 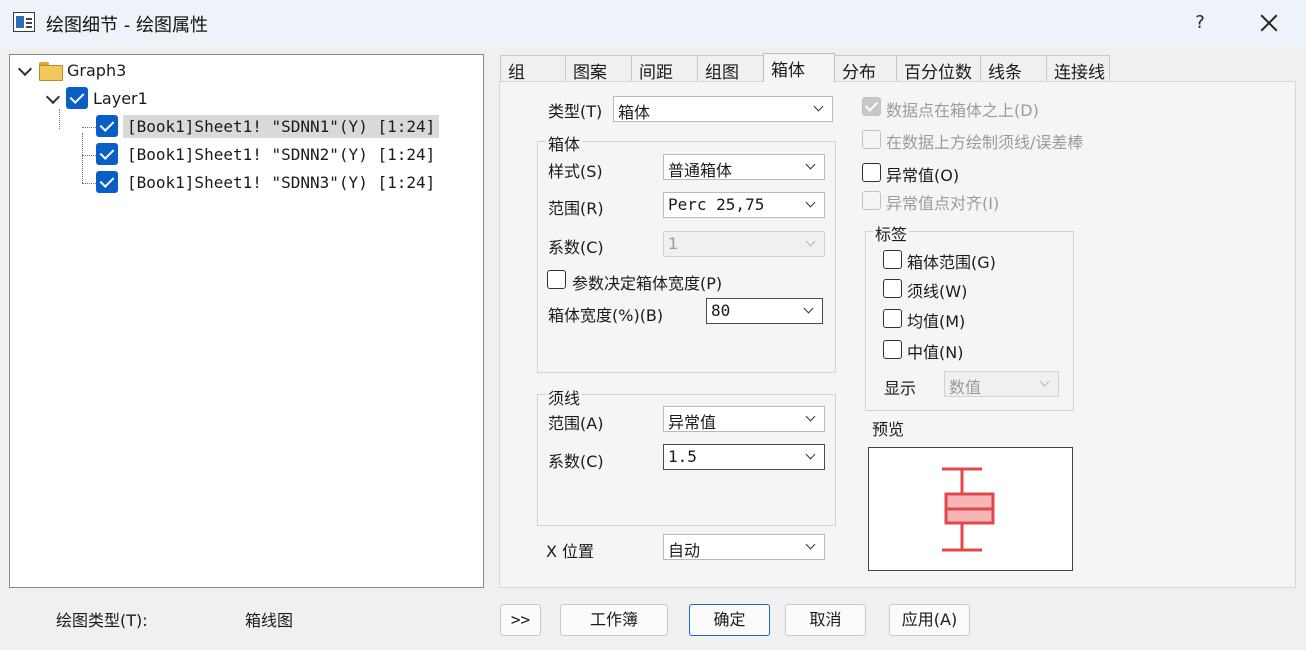 What do you see at coordinates (744, 457) in the screenshot?
I see `whisker-coef-select: 1.5` at bounding box center [744, 457].